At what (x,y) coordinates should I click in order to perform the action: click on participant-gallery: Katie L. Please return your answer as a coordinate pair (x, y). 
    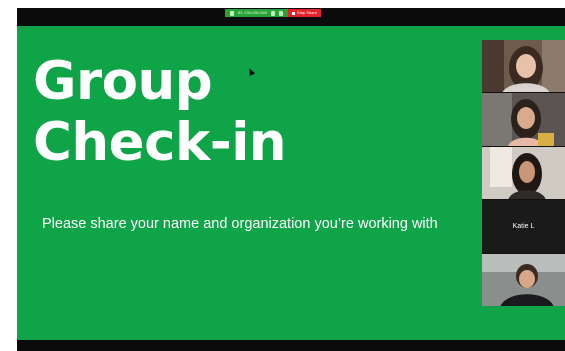
    Looking at the image, I should click on (523, 173).